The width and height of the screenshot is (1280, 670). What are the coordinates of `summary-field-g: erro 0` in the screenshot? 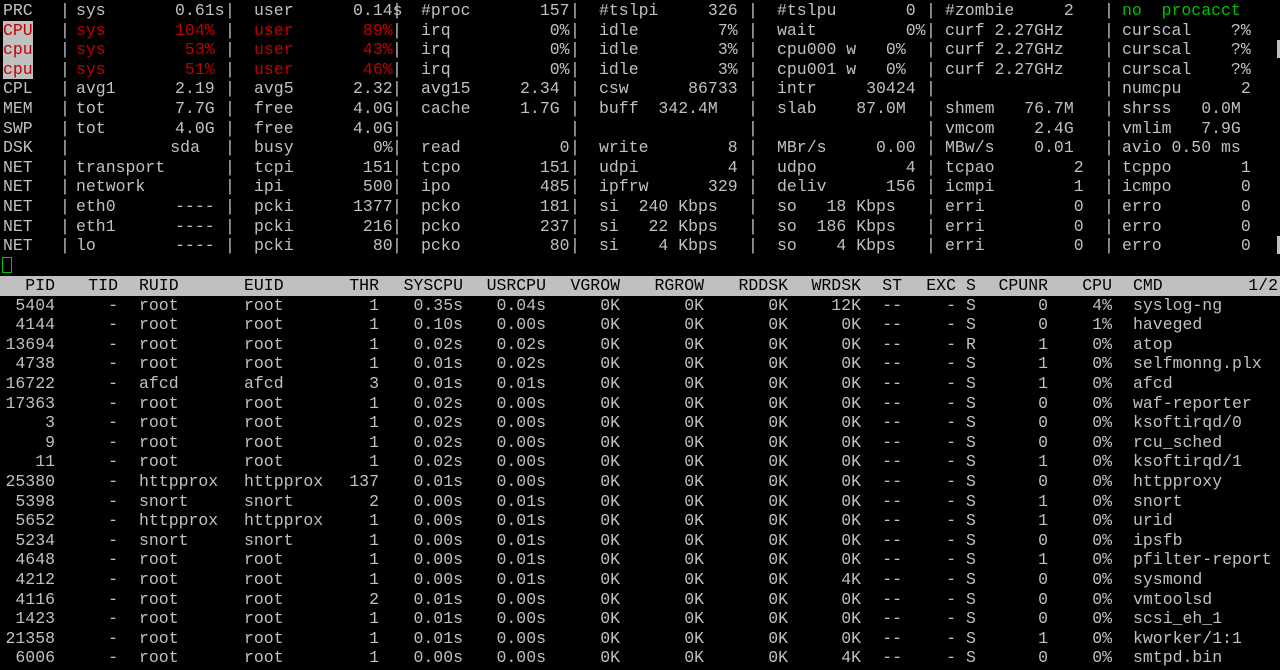 It's located at (1186, 206).